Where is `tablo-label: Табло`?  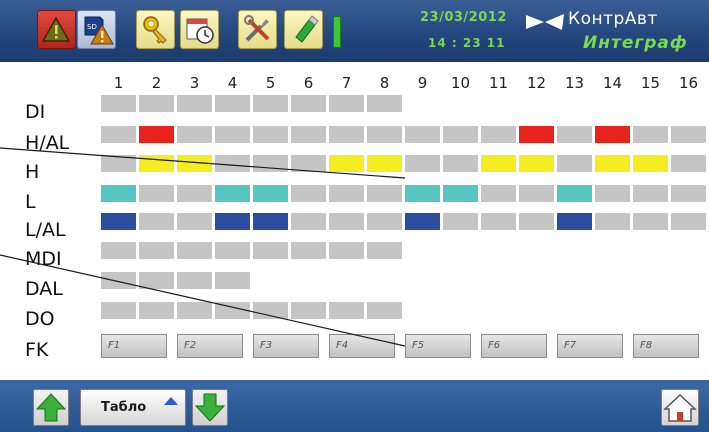
tablo-label: Табло is located at coordinates (124, 407).